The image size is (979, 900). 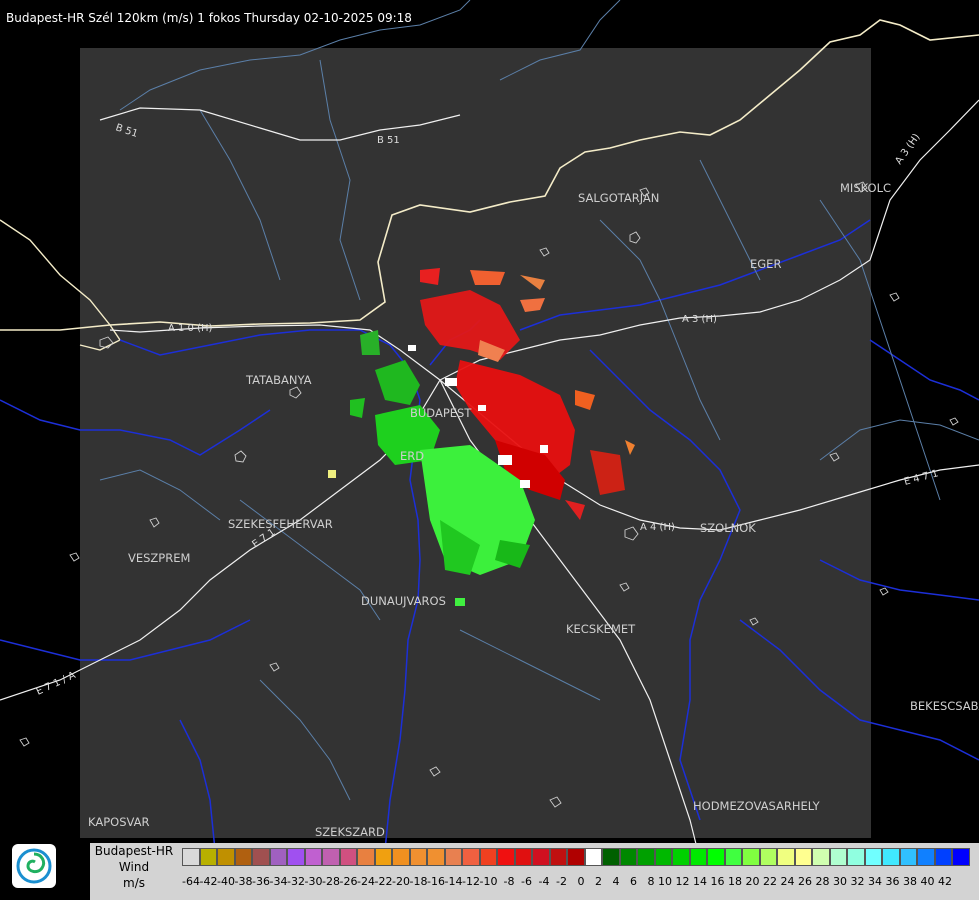 What do you see at coordinates (757, 806) in the screenshot?
I see `place-hodmezovasarhely: HODMEZOVASARHELY` at bounding box center [757, 806].